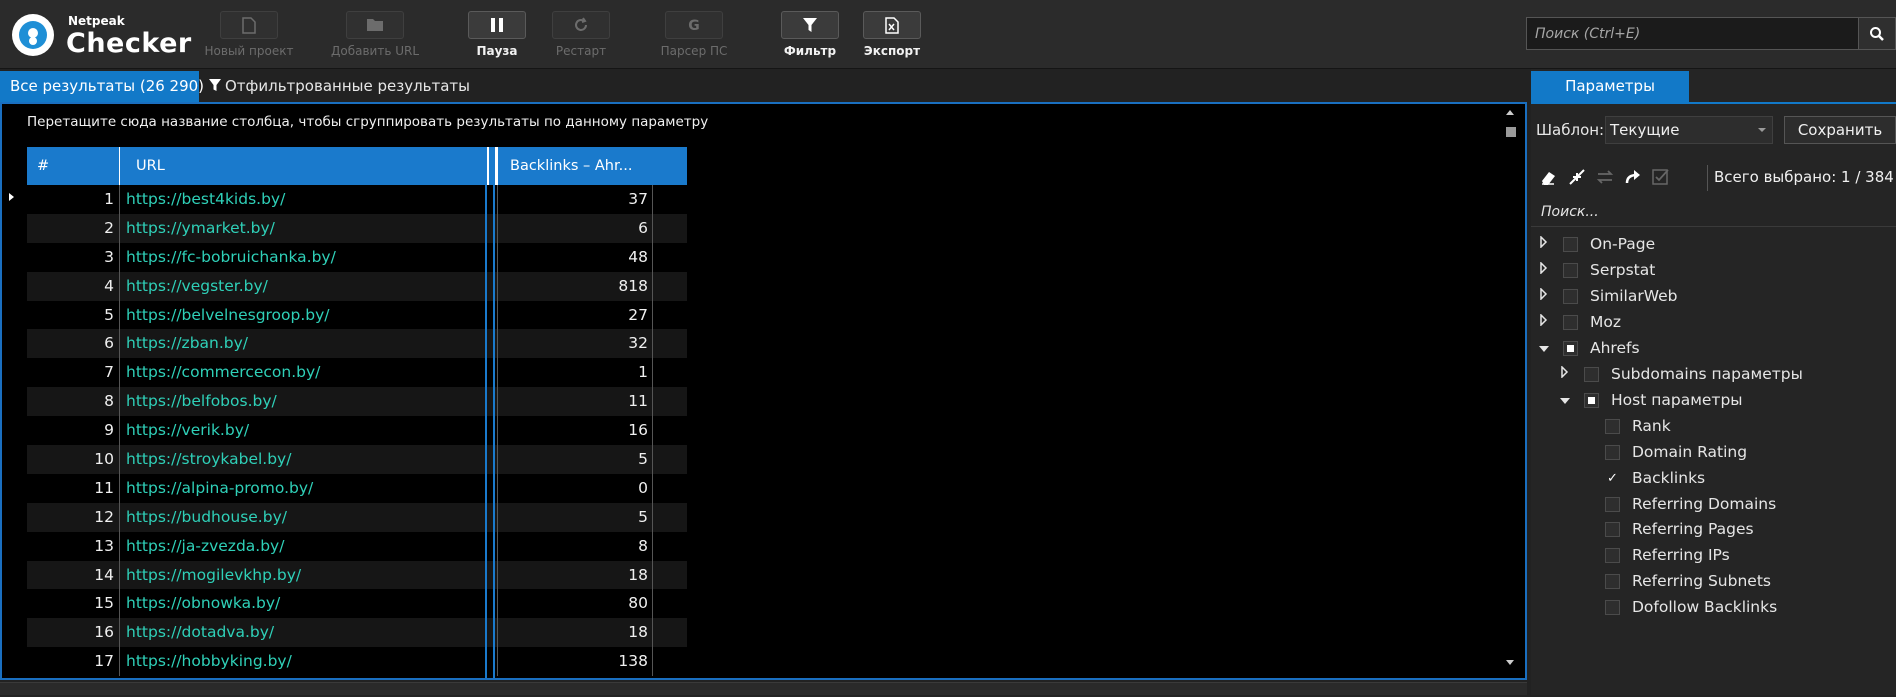 Image resolution: width=1896 pixels, height=697 pixels. I want to click on url-link: https://obnowka.by/, so click(304, 604).